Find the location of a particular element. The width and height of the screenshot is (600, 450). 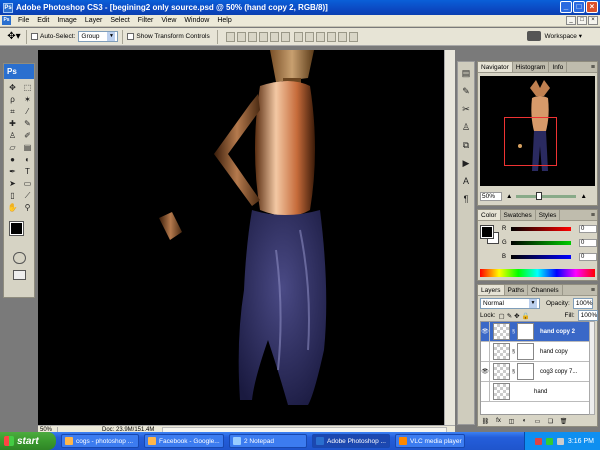

color-spectrum is located at coordinates (537, 273).